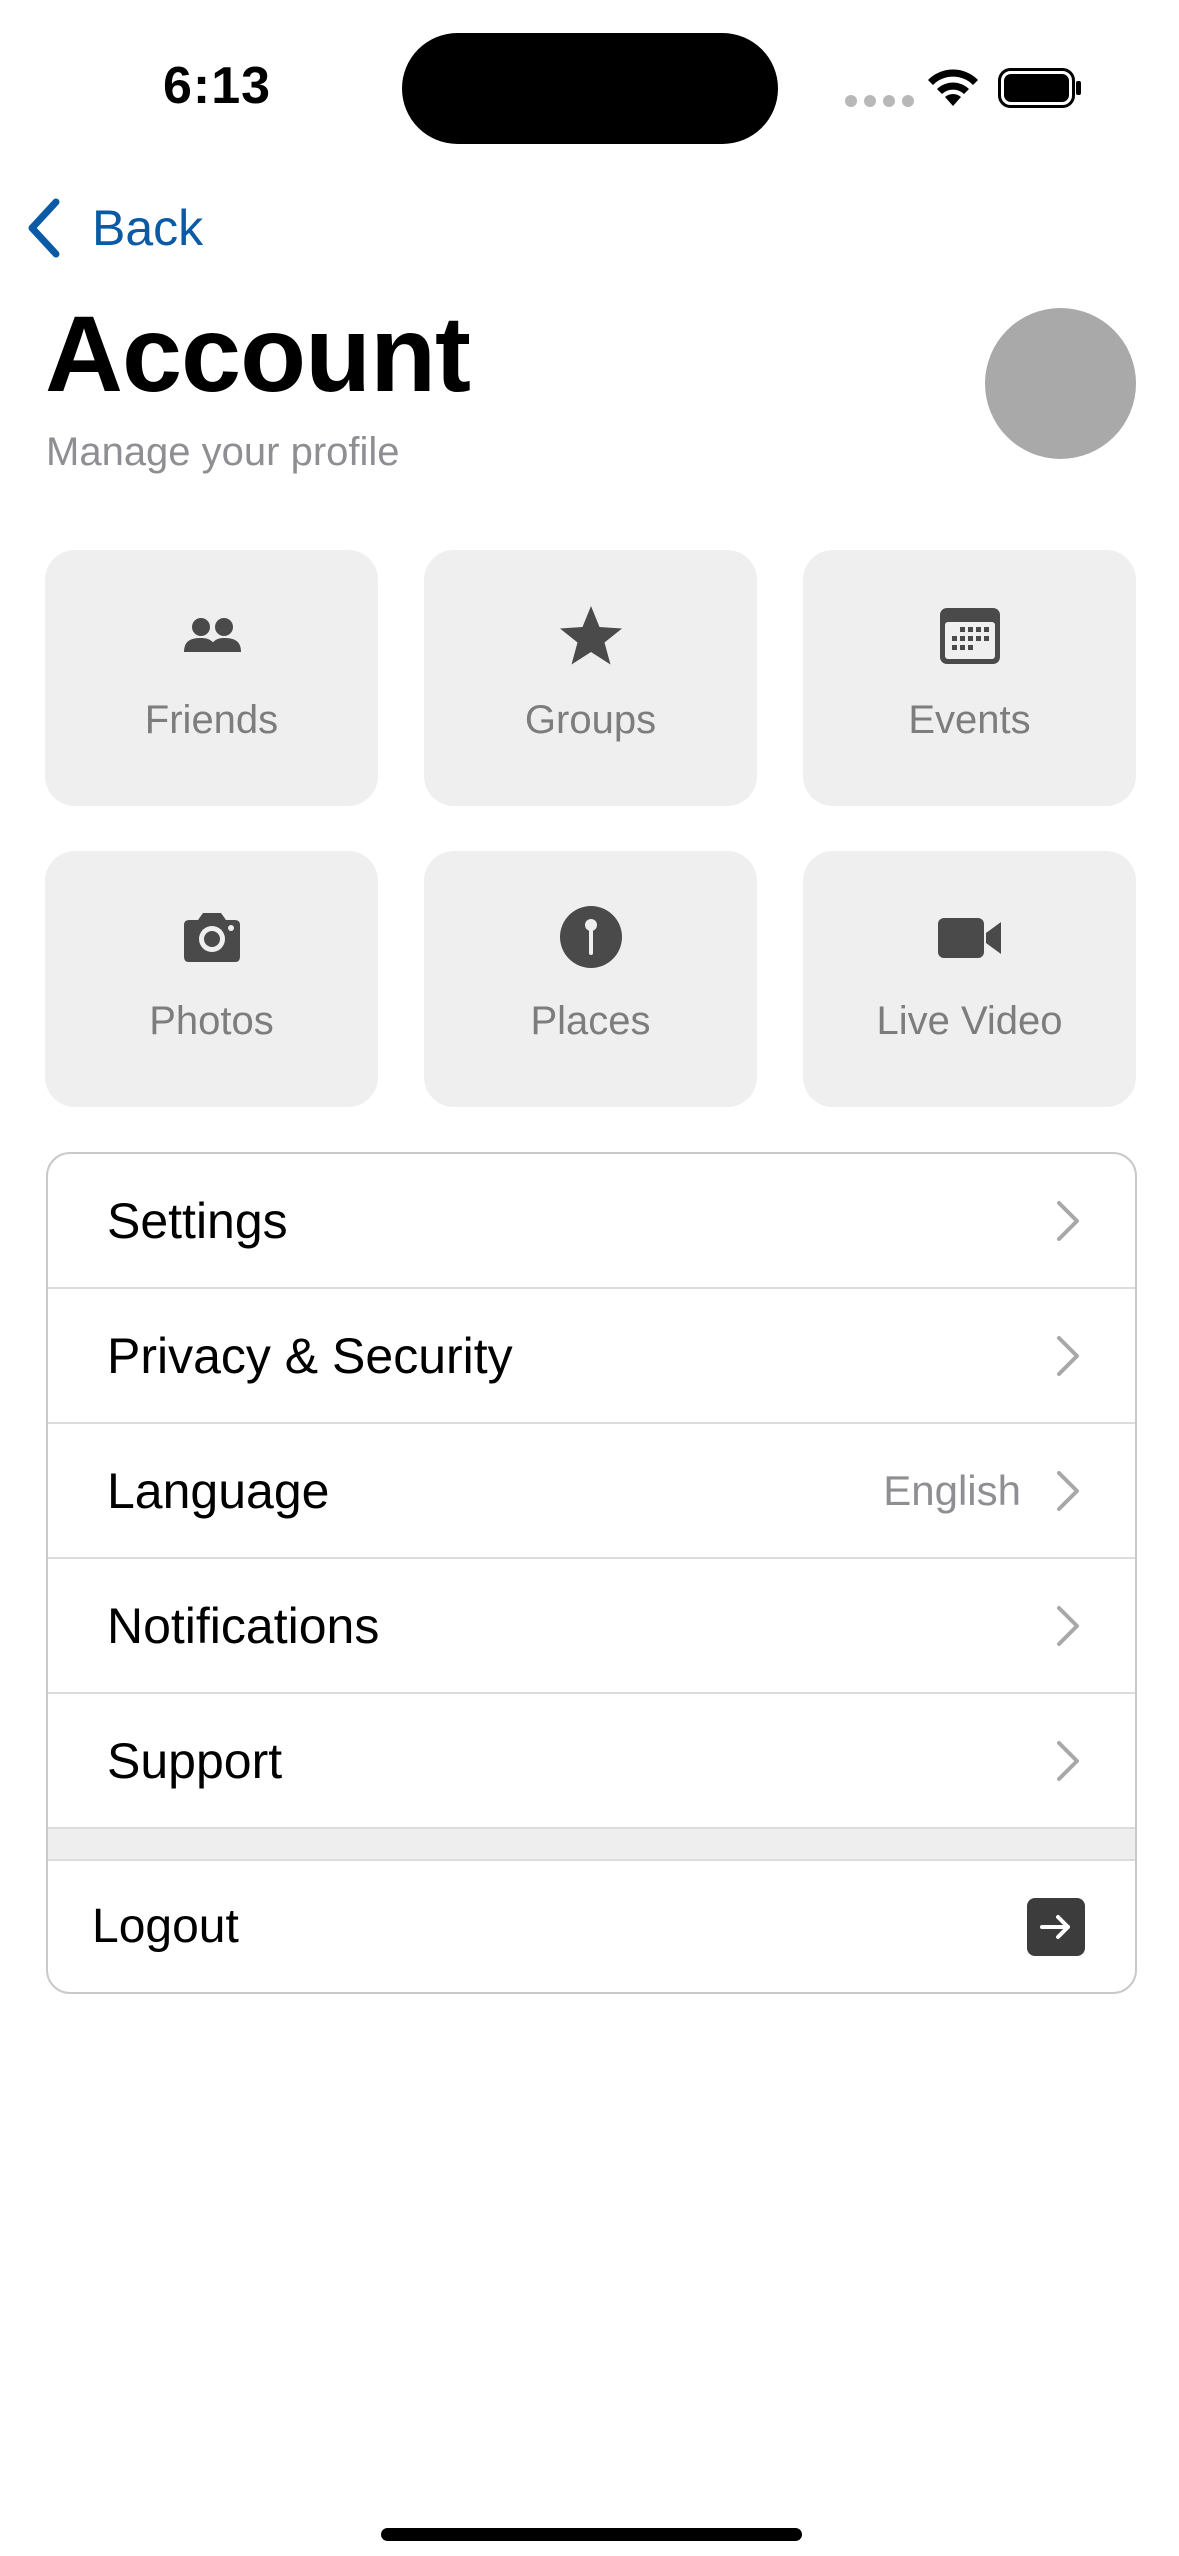  I want to click on pin-icon, so click(591, 937).